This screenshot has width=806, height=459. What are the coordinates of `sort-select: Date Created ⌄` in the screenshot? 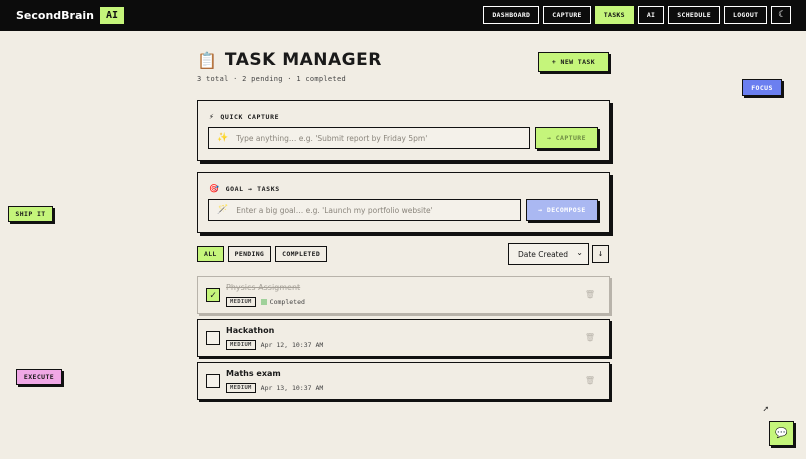 It's located at (548, 254).